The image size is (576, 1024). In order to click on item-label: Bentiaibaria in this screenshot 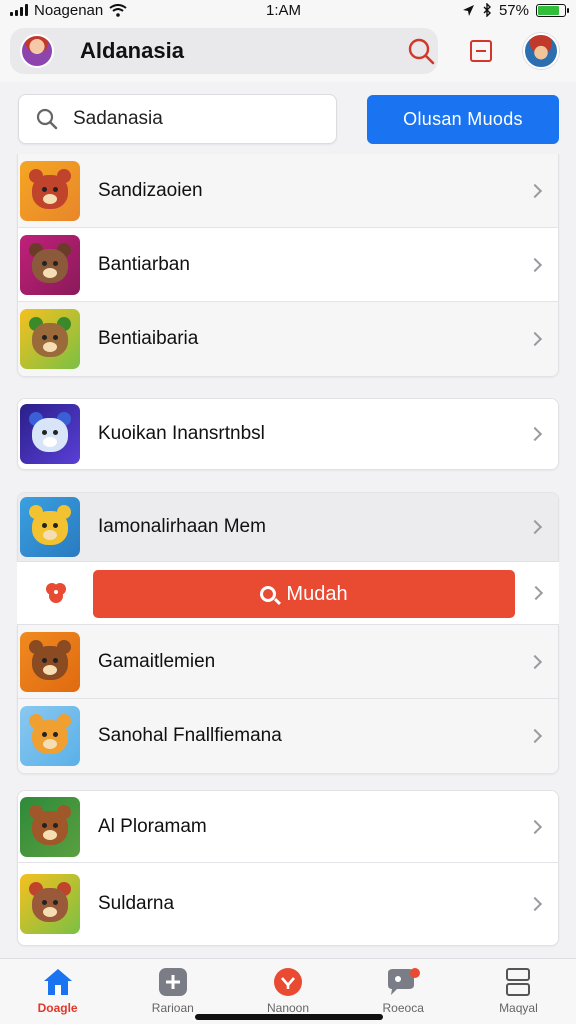, I will do `click(148, 338)`.